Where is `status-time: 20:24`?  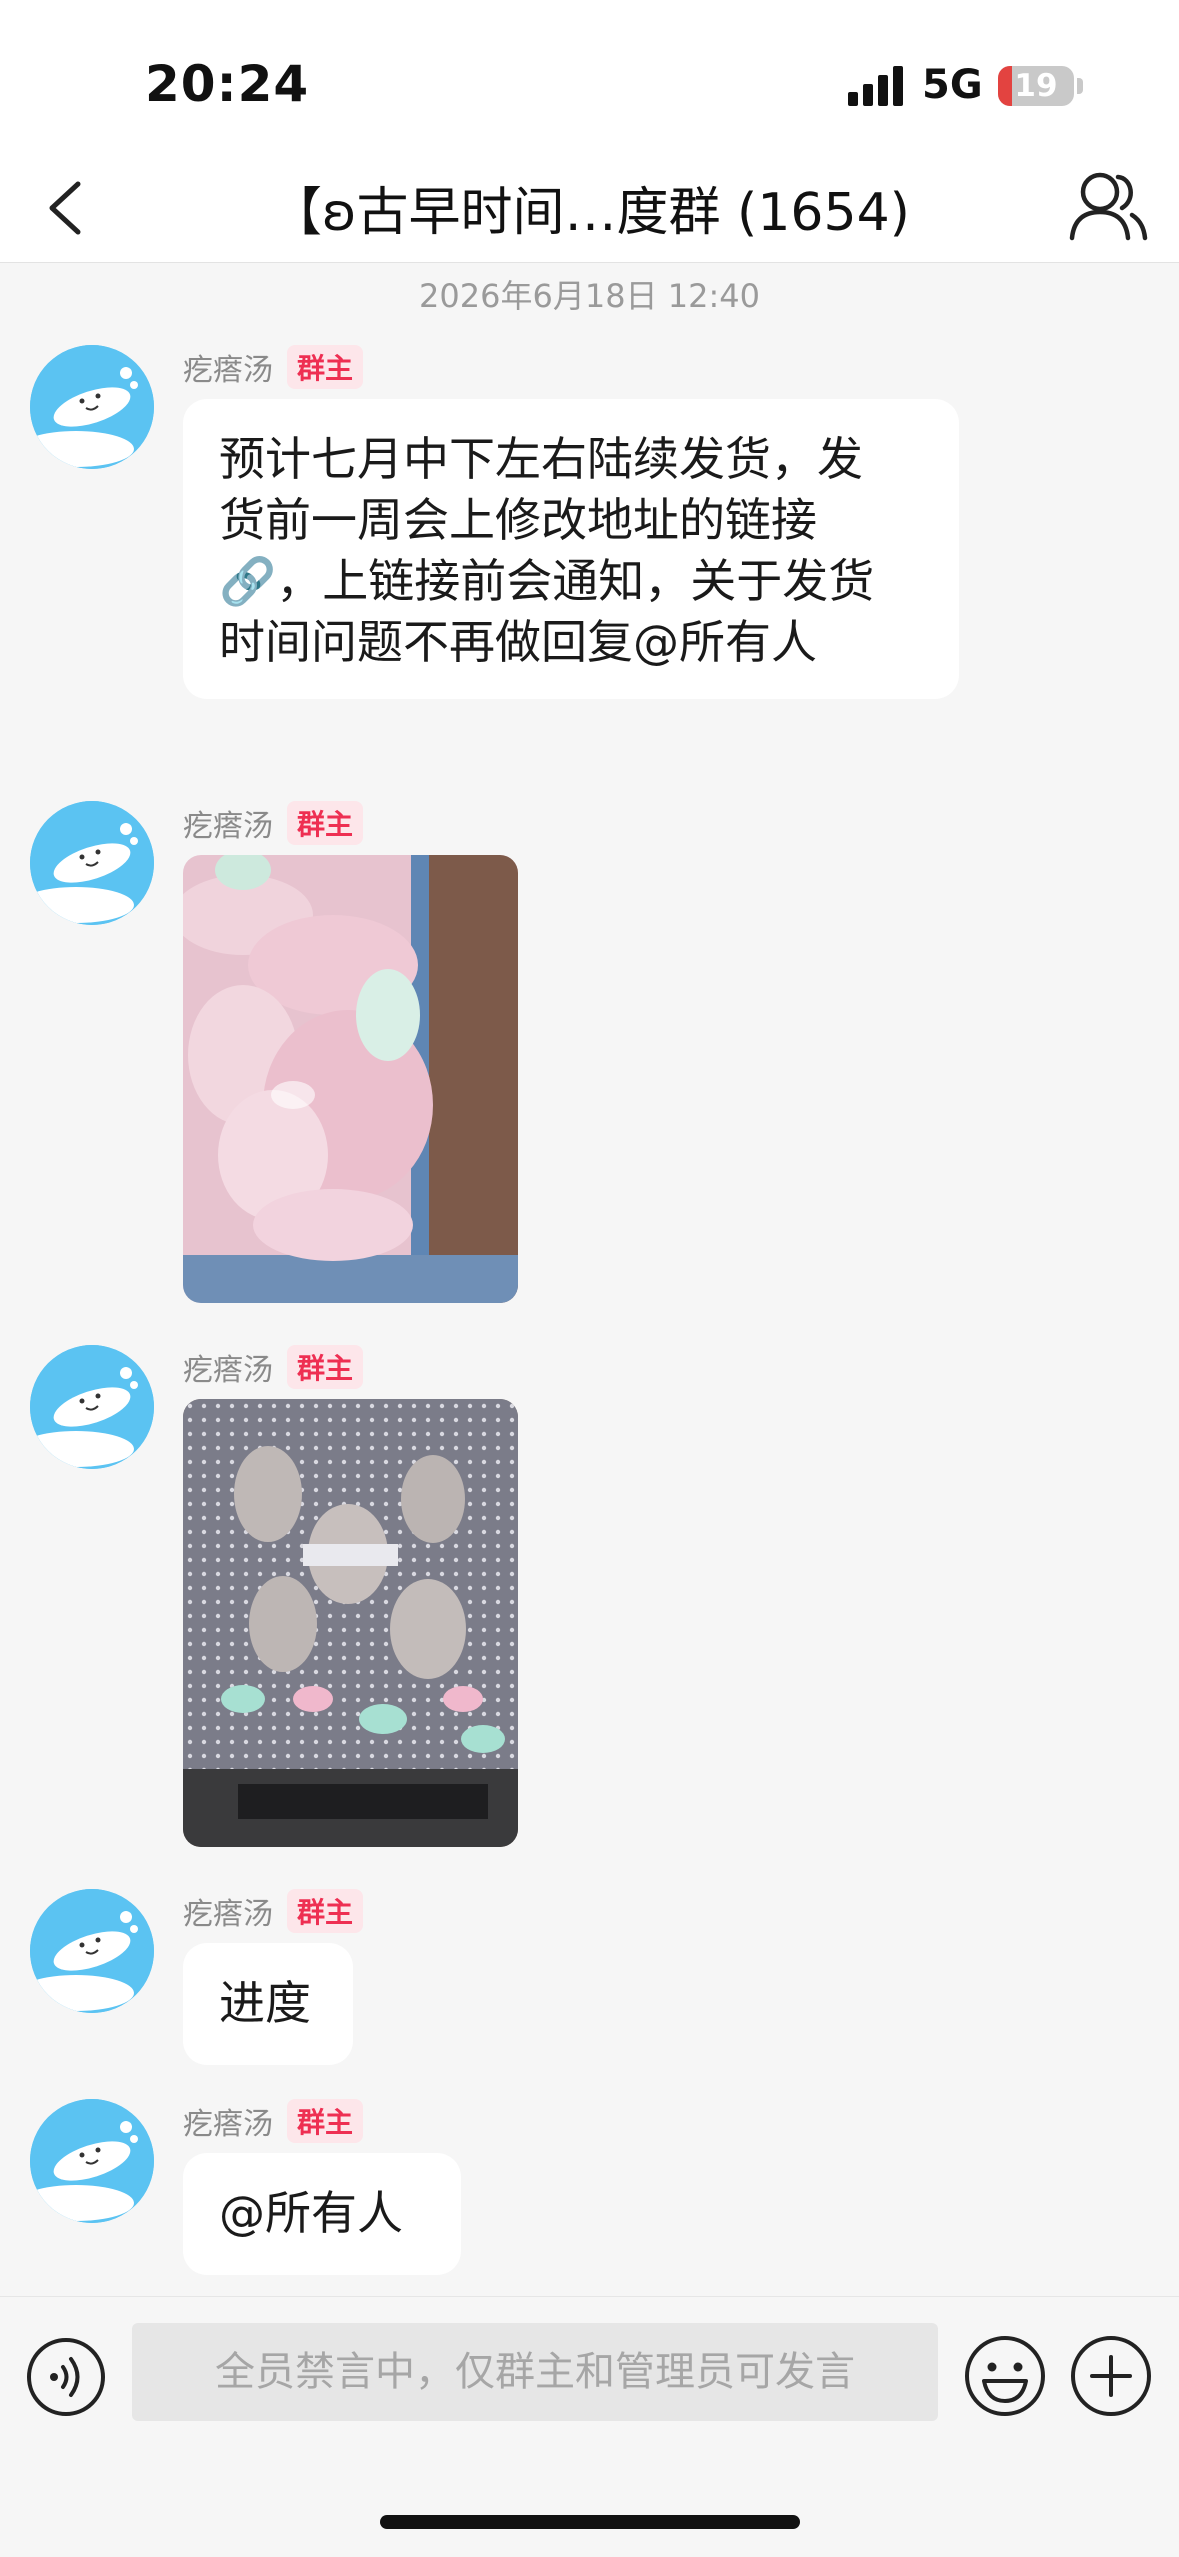 status-time: 20:24 is located at coordinates (227, 84).